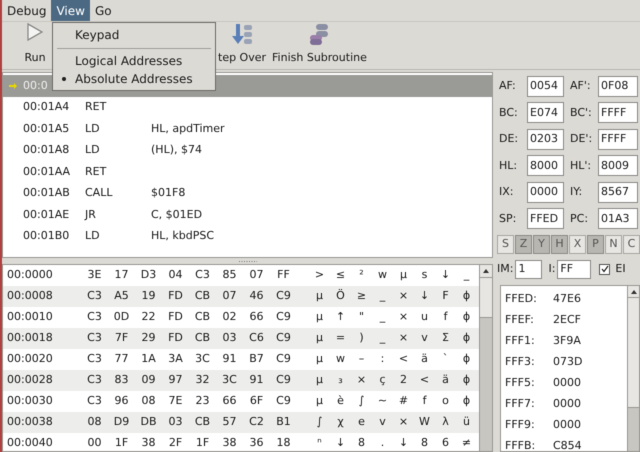 Image resolution: width=640 pixels, height=452 pixels. What do you see at coordinates (523, 244) in the screenshot?
I see `flag-toggle: Z` at bounding box center [523, 244].